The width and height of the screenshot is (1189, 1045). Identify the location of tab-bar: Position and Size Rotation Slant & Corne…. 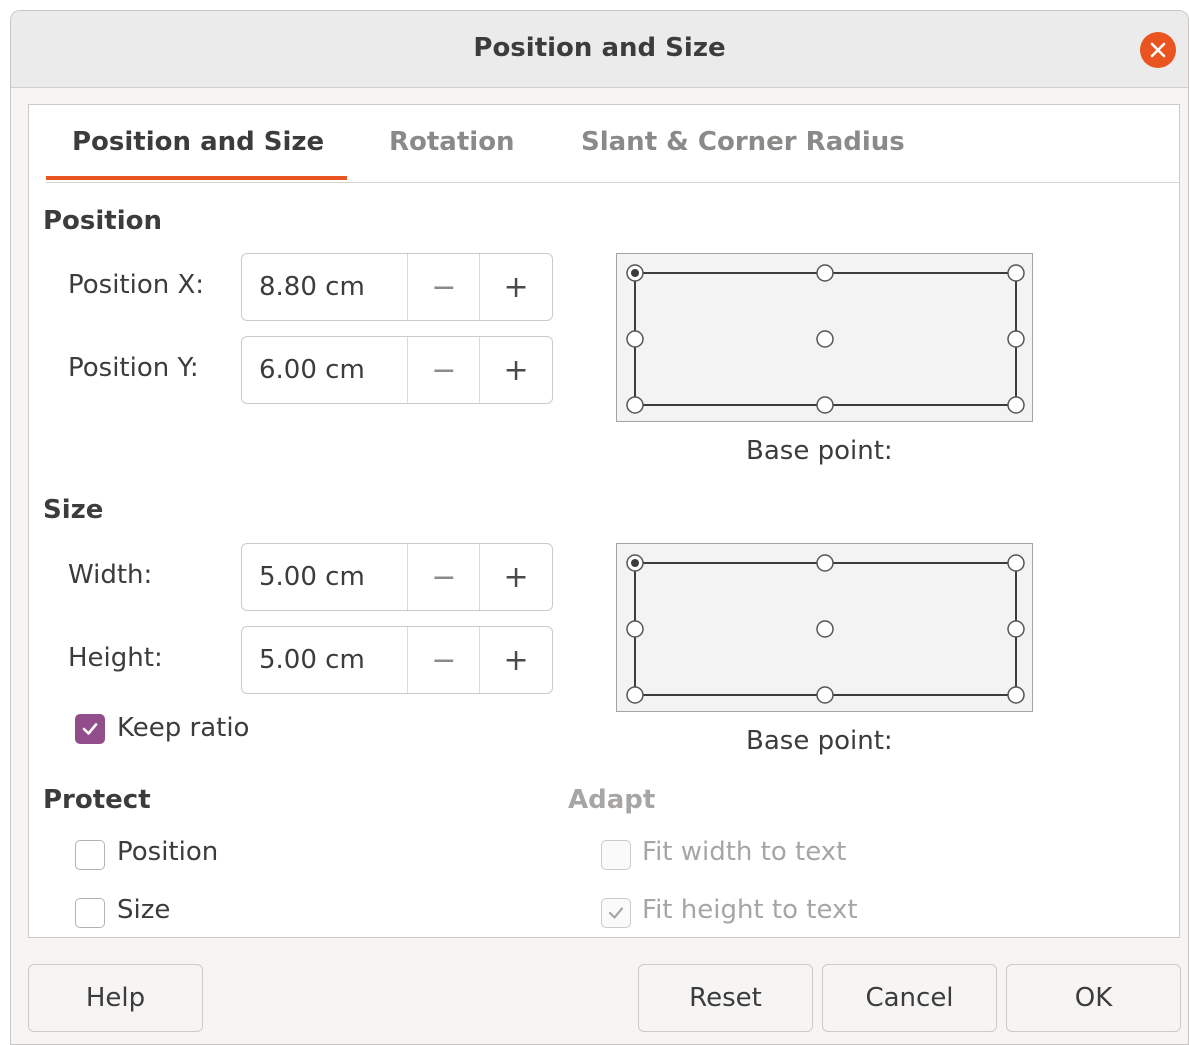
(612, 144).